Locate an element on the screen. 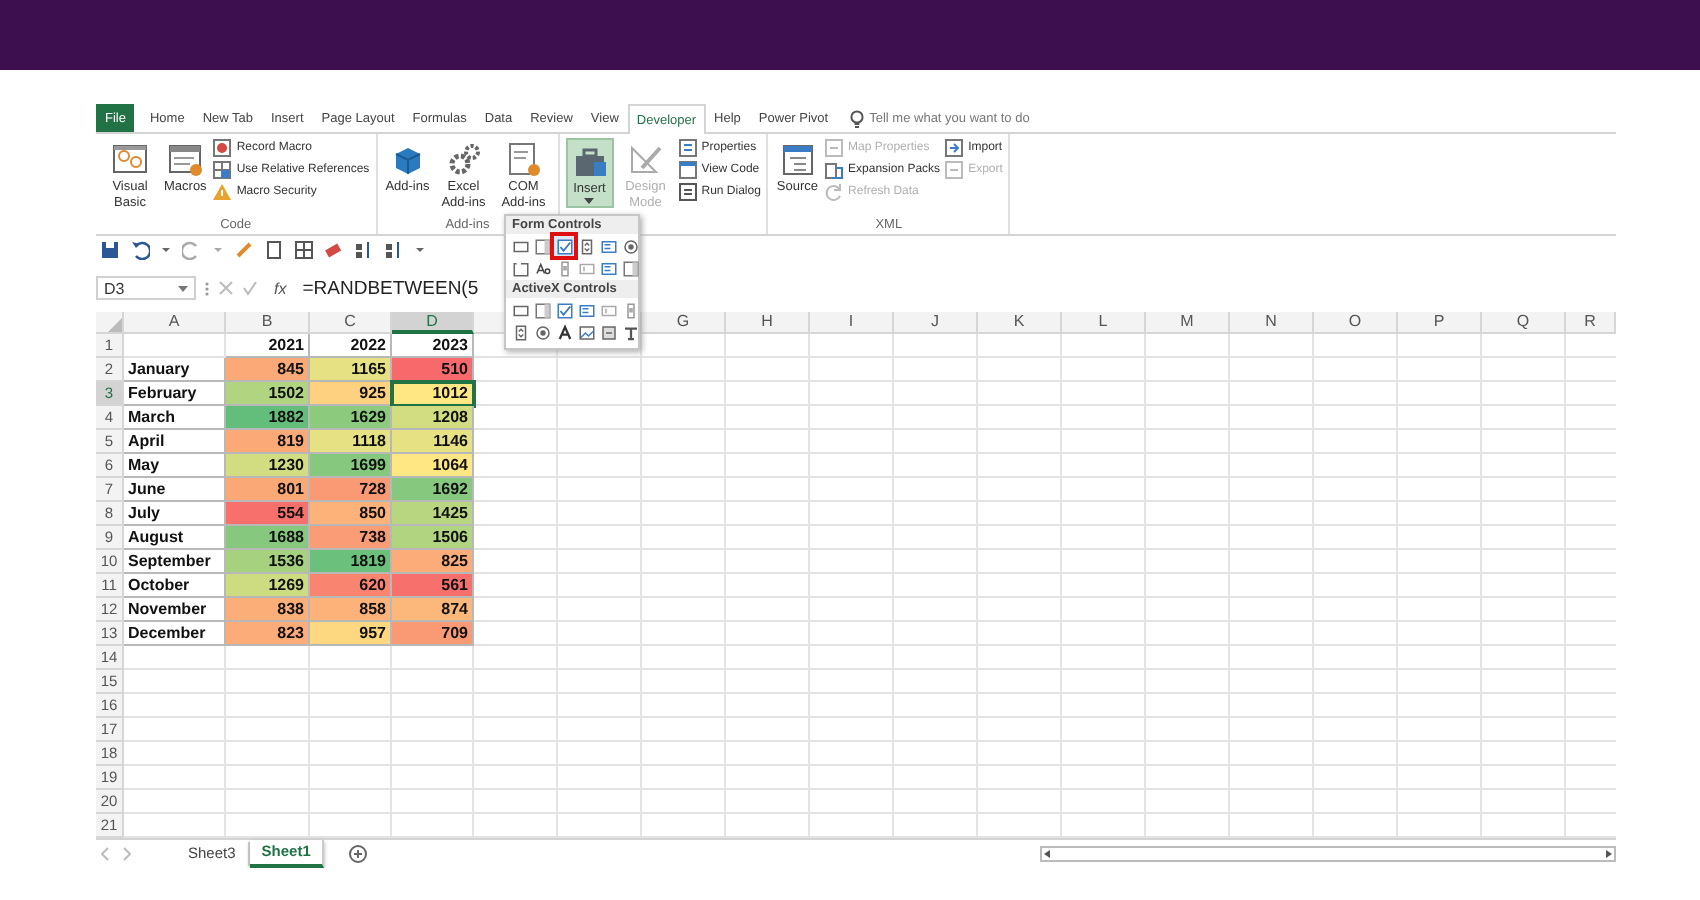 This screenshot has height=900, width=1700. list-icon is located at coordinates (687, 148).